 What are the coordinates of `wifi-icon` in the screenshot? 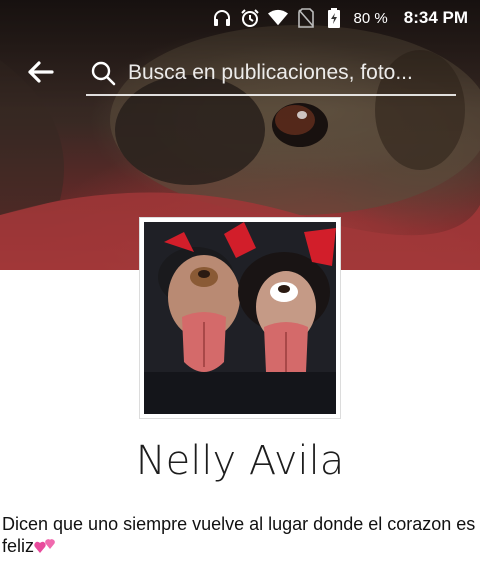 It's located at (277, 18).